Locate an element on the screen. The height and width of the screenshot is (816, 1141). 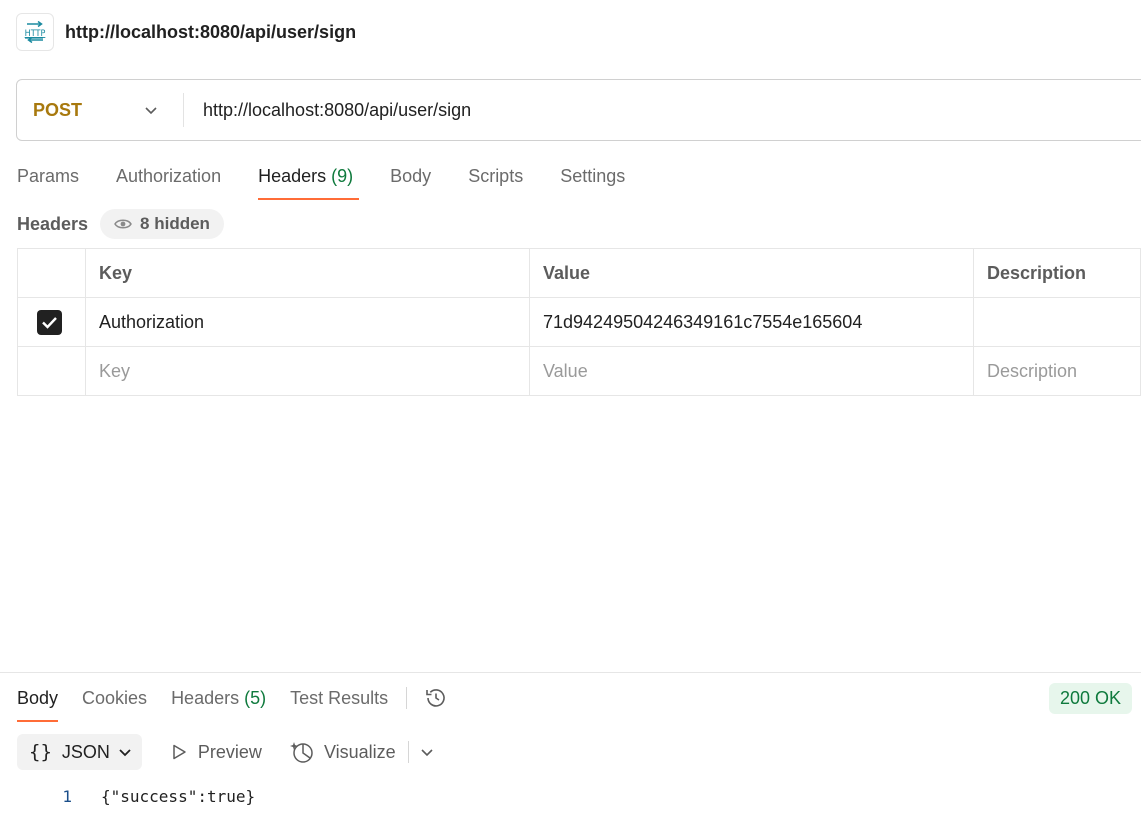
preview-button: Preview is located at coordinates (216, 752).